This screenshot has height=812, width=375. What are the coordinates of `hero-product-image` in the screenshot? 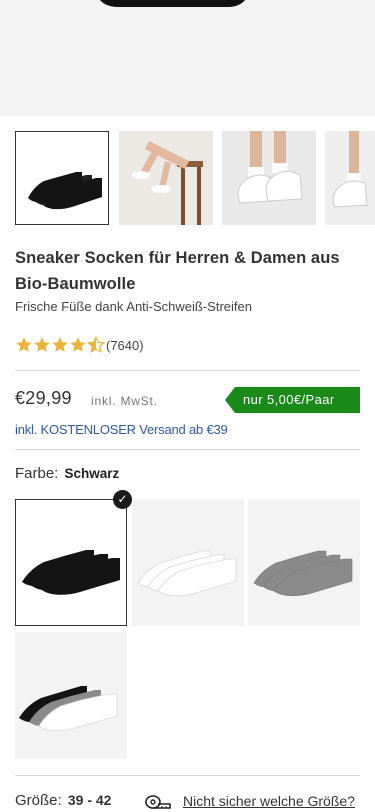 It's located at (187, 58).